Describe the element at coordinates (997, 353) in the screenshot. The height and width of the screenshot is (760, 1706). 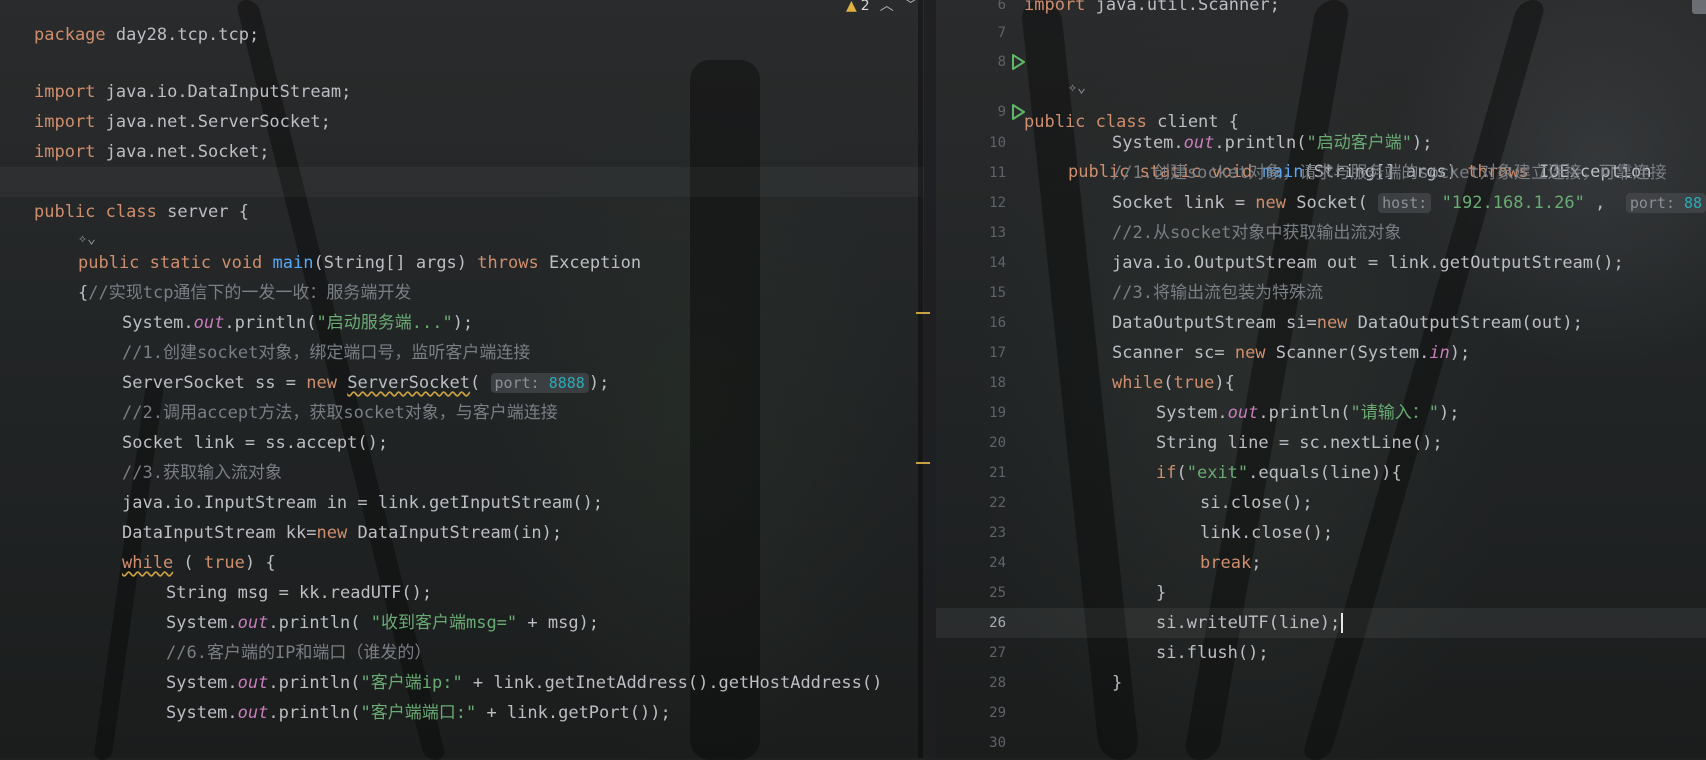
I see `line-number: 17` at that location.